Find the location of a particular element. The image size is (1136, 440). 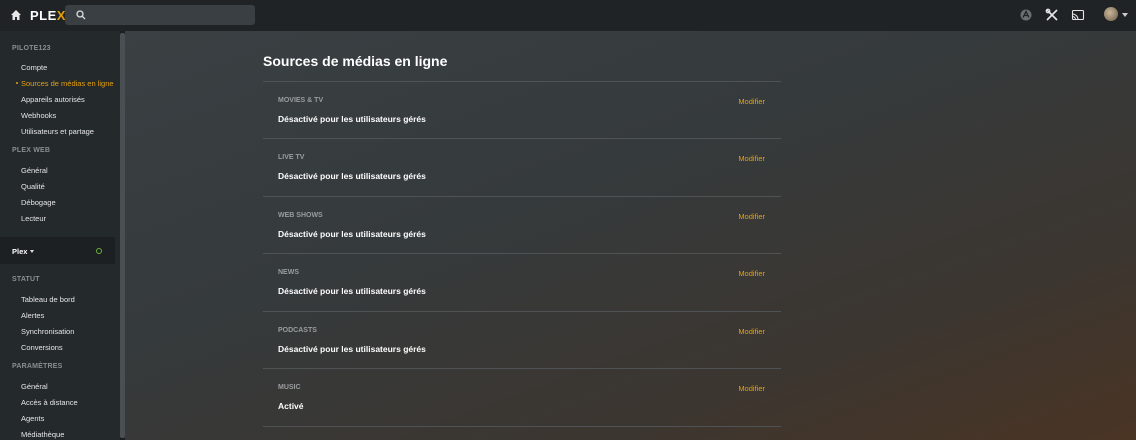

plex-logo: PLEX is located at coordinates (48, 15).